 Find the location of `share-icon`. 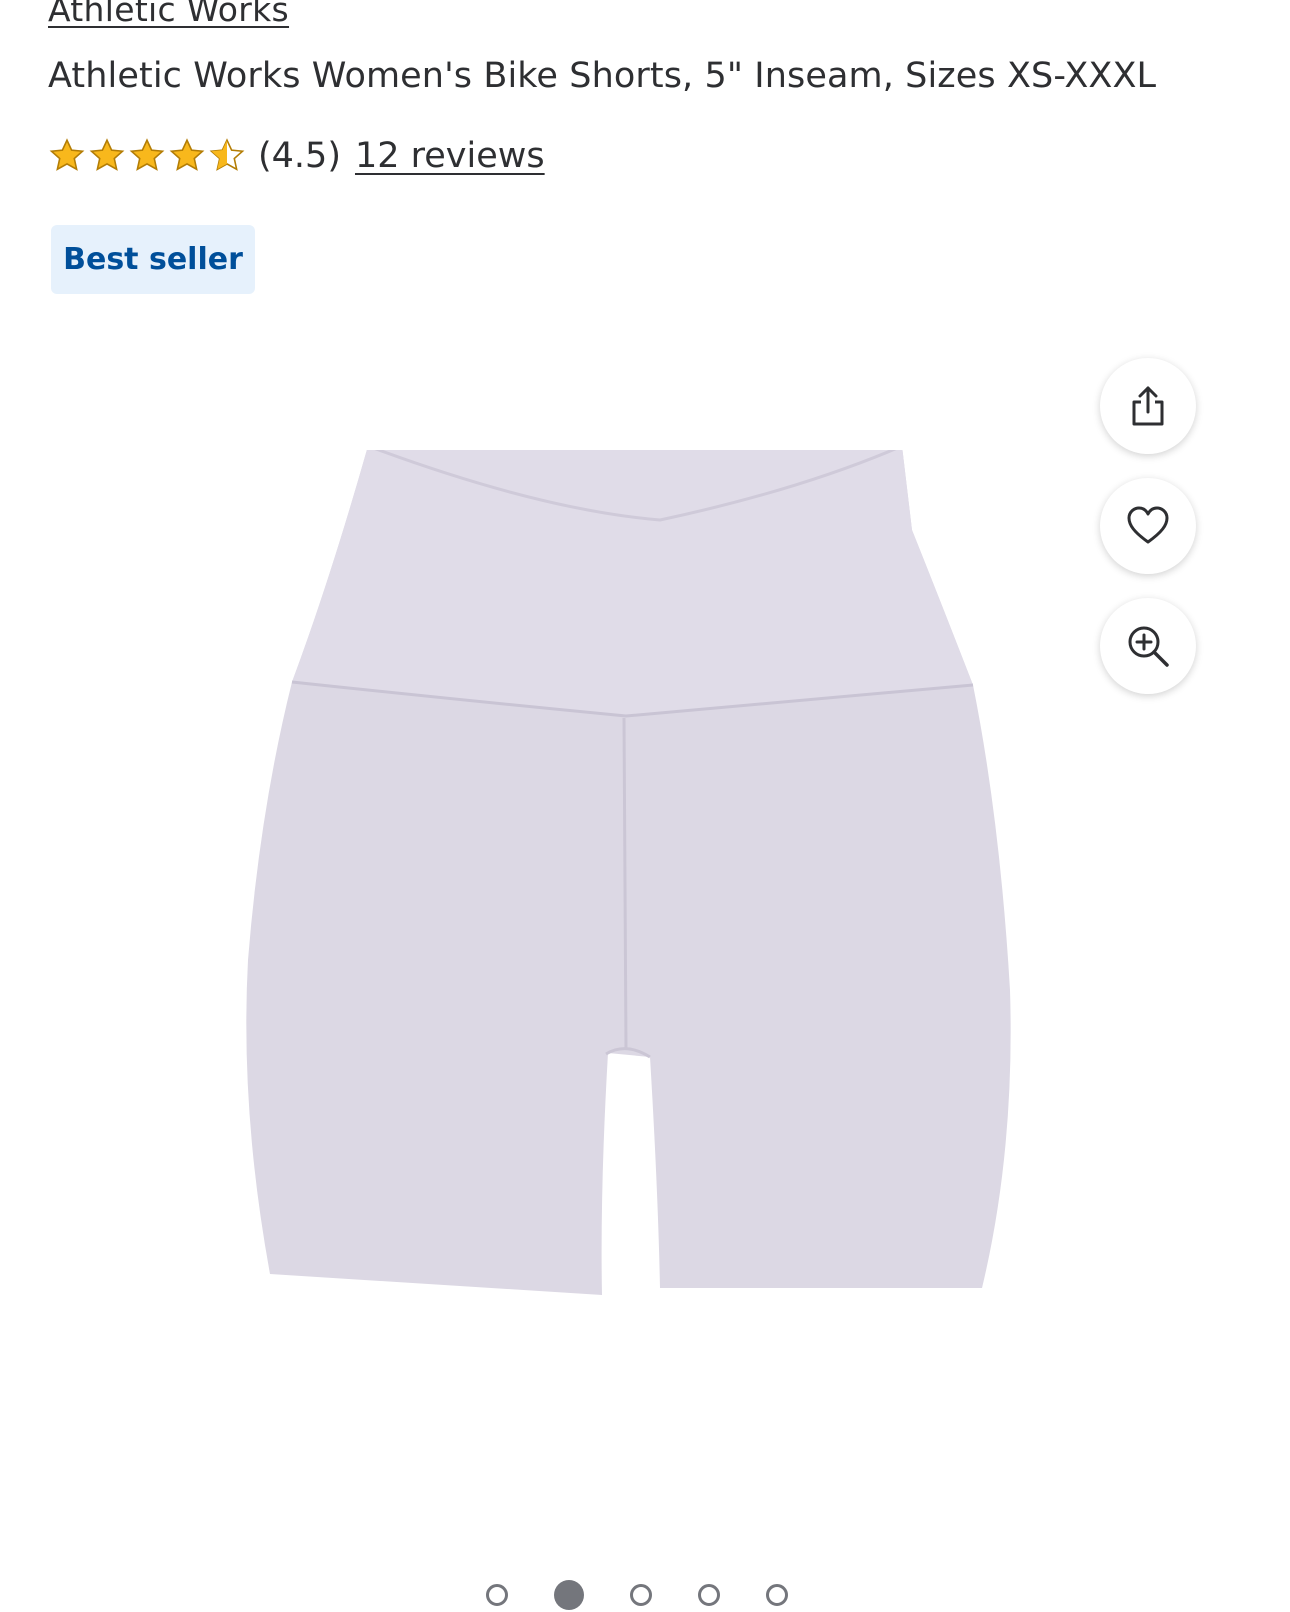

share-icon is located at coordinates (1148, 406).